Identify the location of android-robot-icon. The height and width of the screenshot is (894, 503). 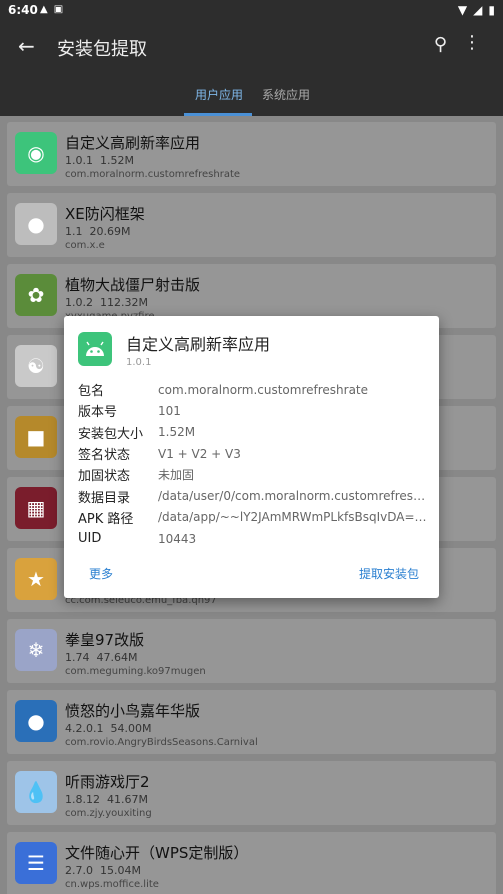
(95, 348).